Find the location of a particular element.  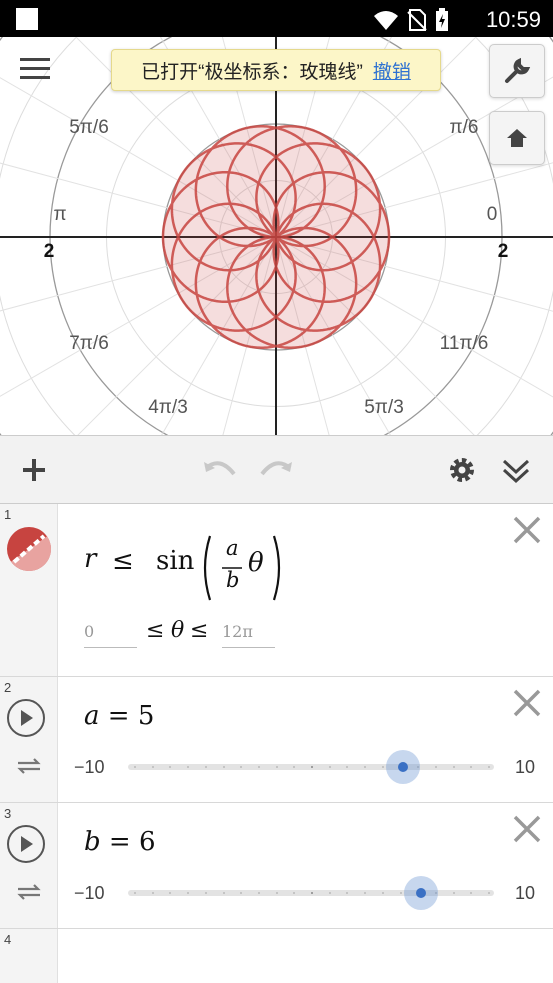

expression-index: 3 is located at coordinates (8, 813).